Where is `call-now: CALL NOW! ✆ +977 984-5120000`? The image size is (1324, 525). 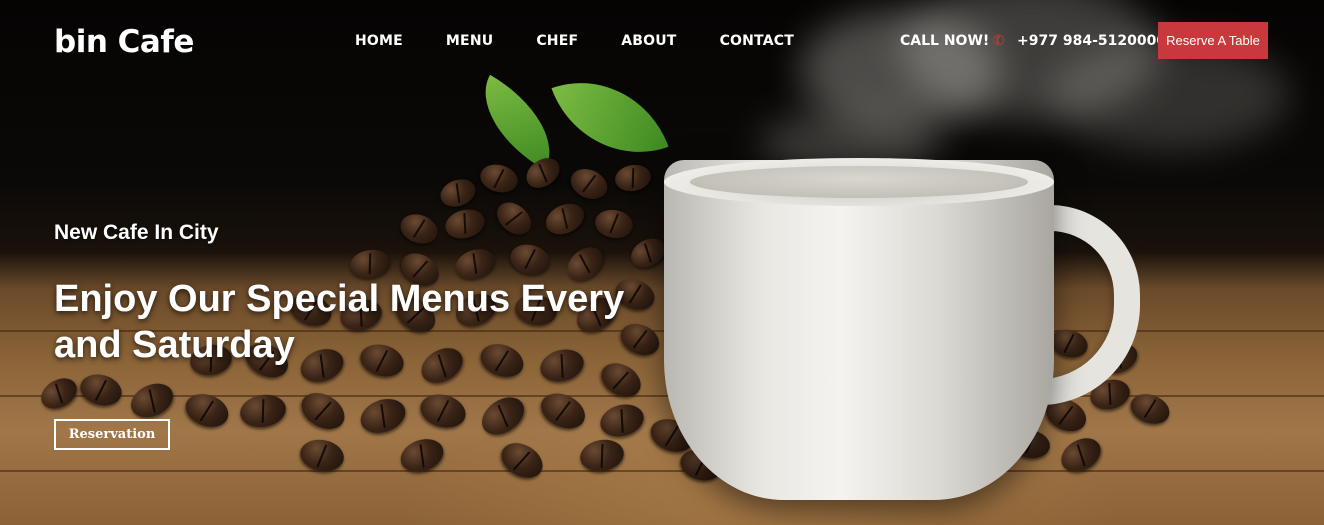
call-now: CALL NOW! ✆ +977 984-5120000 is located at coordinates (1033, 41).